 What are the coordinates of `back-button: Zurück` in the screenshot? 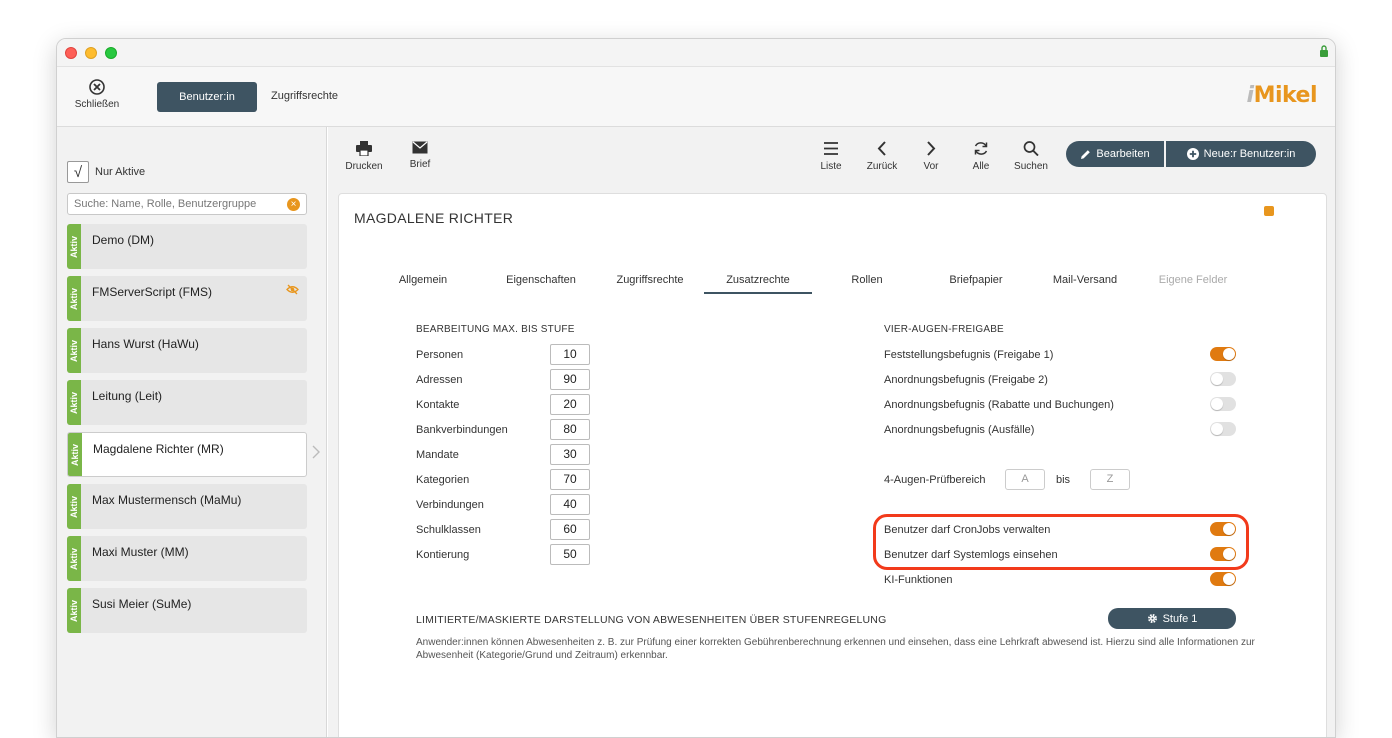 It's located at (882, 156).